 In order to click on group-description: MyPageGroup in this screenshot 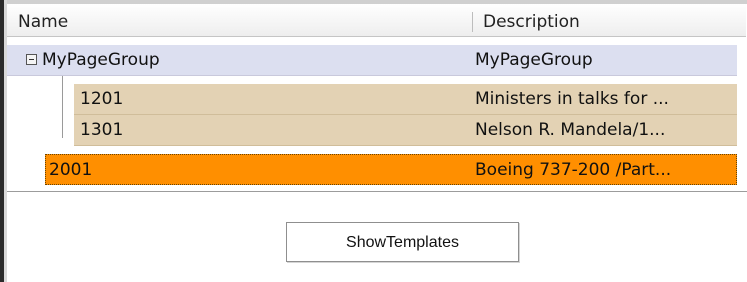, I will do `click(534, 60)`.